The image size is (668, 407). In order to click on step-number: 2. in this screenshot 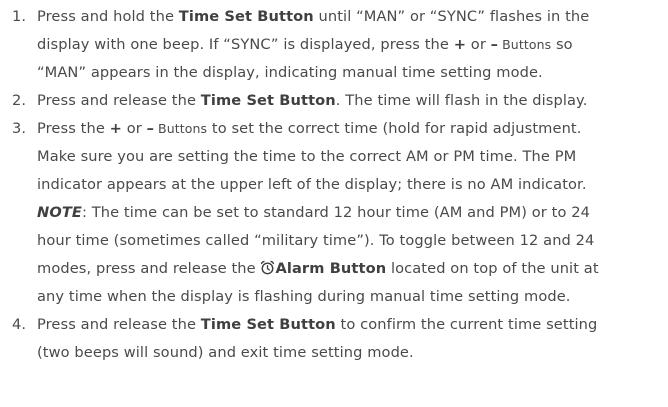, I will do `click(19, 100)`.